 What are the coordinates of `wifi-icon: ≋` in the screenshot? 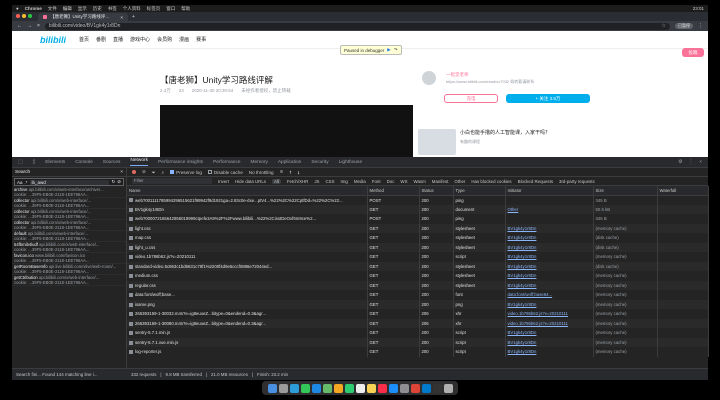 It's located at (282, 172).